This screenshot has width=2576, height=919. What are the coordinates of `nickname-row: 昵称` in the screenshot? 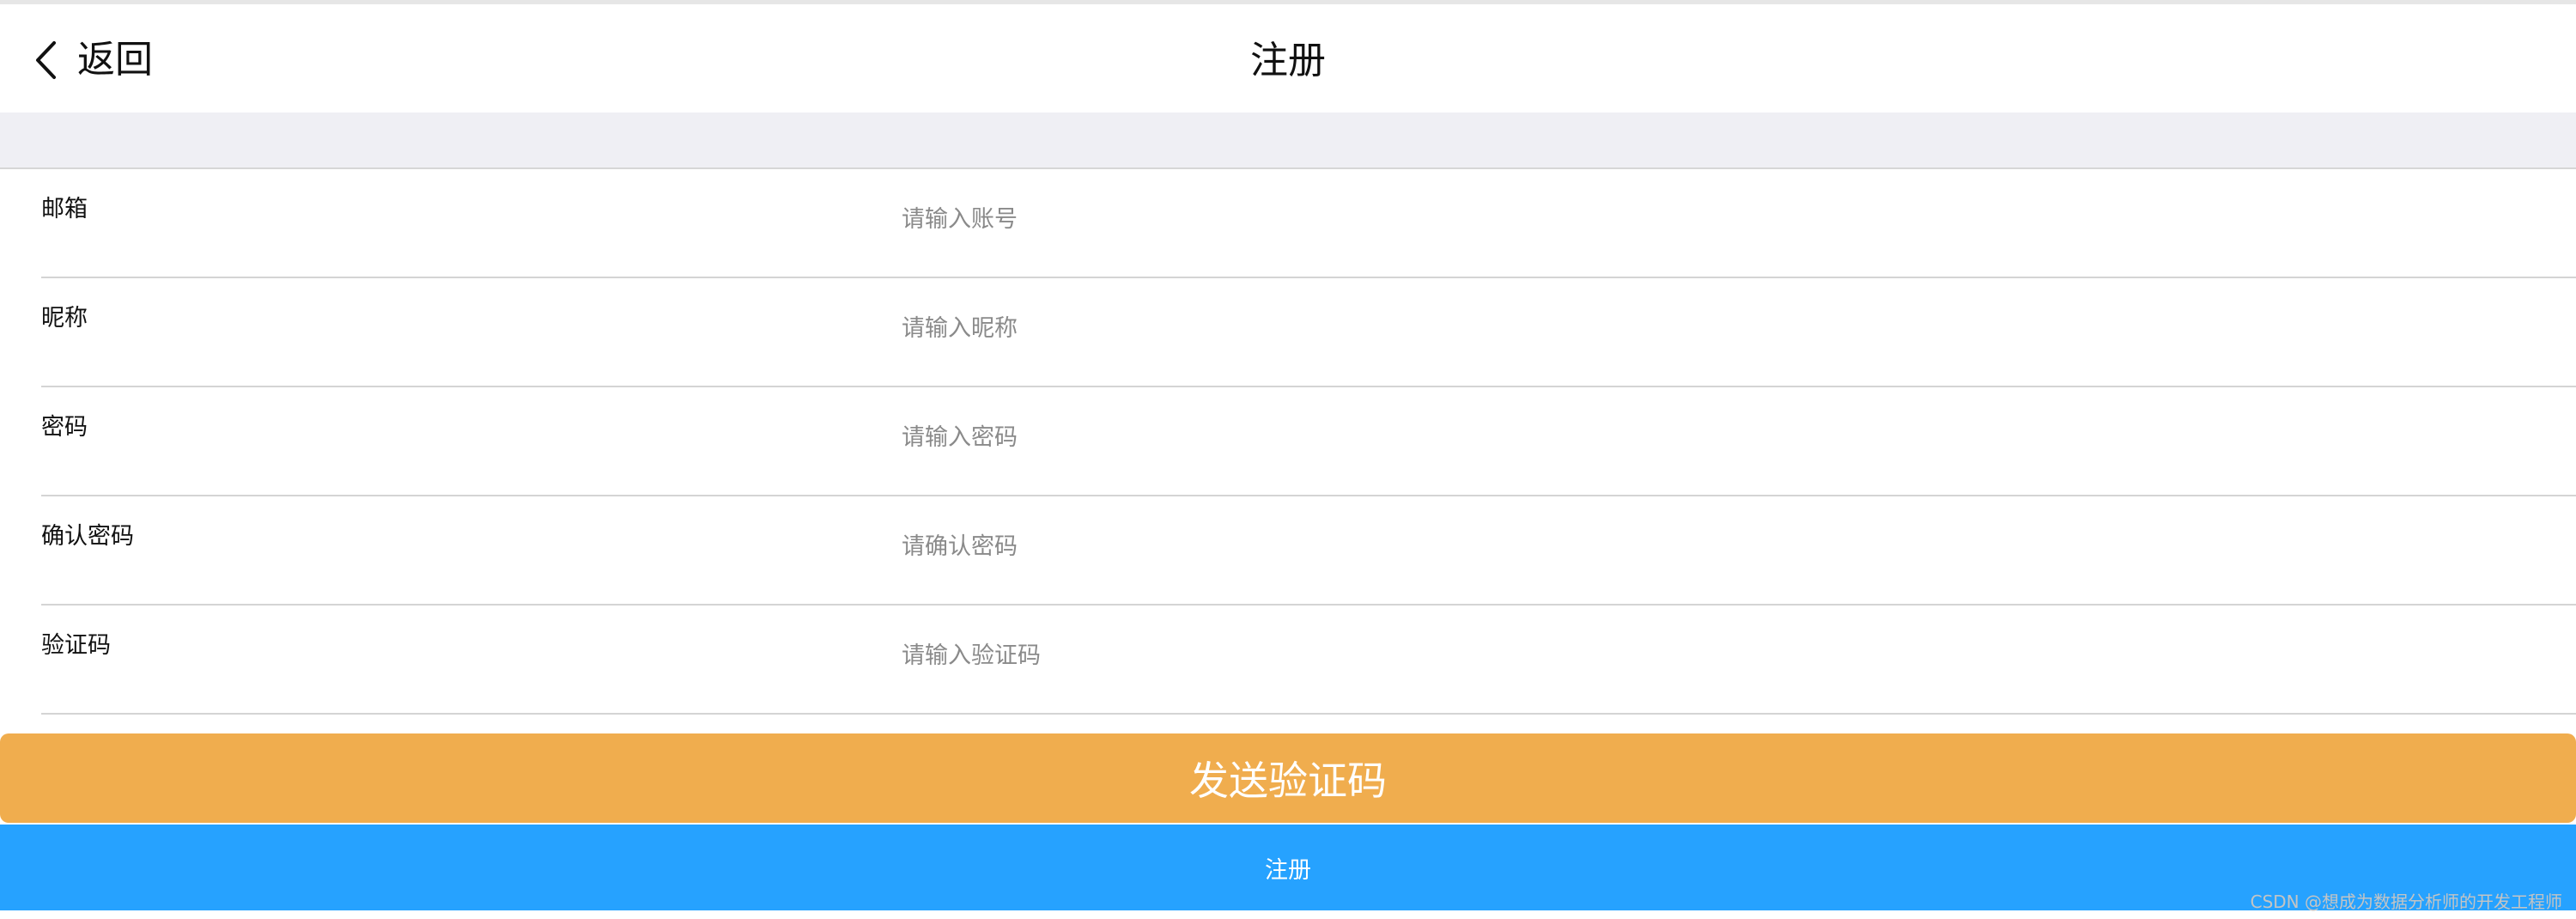 It's located at (1288, 332).